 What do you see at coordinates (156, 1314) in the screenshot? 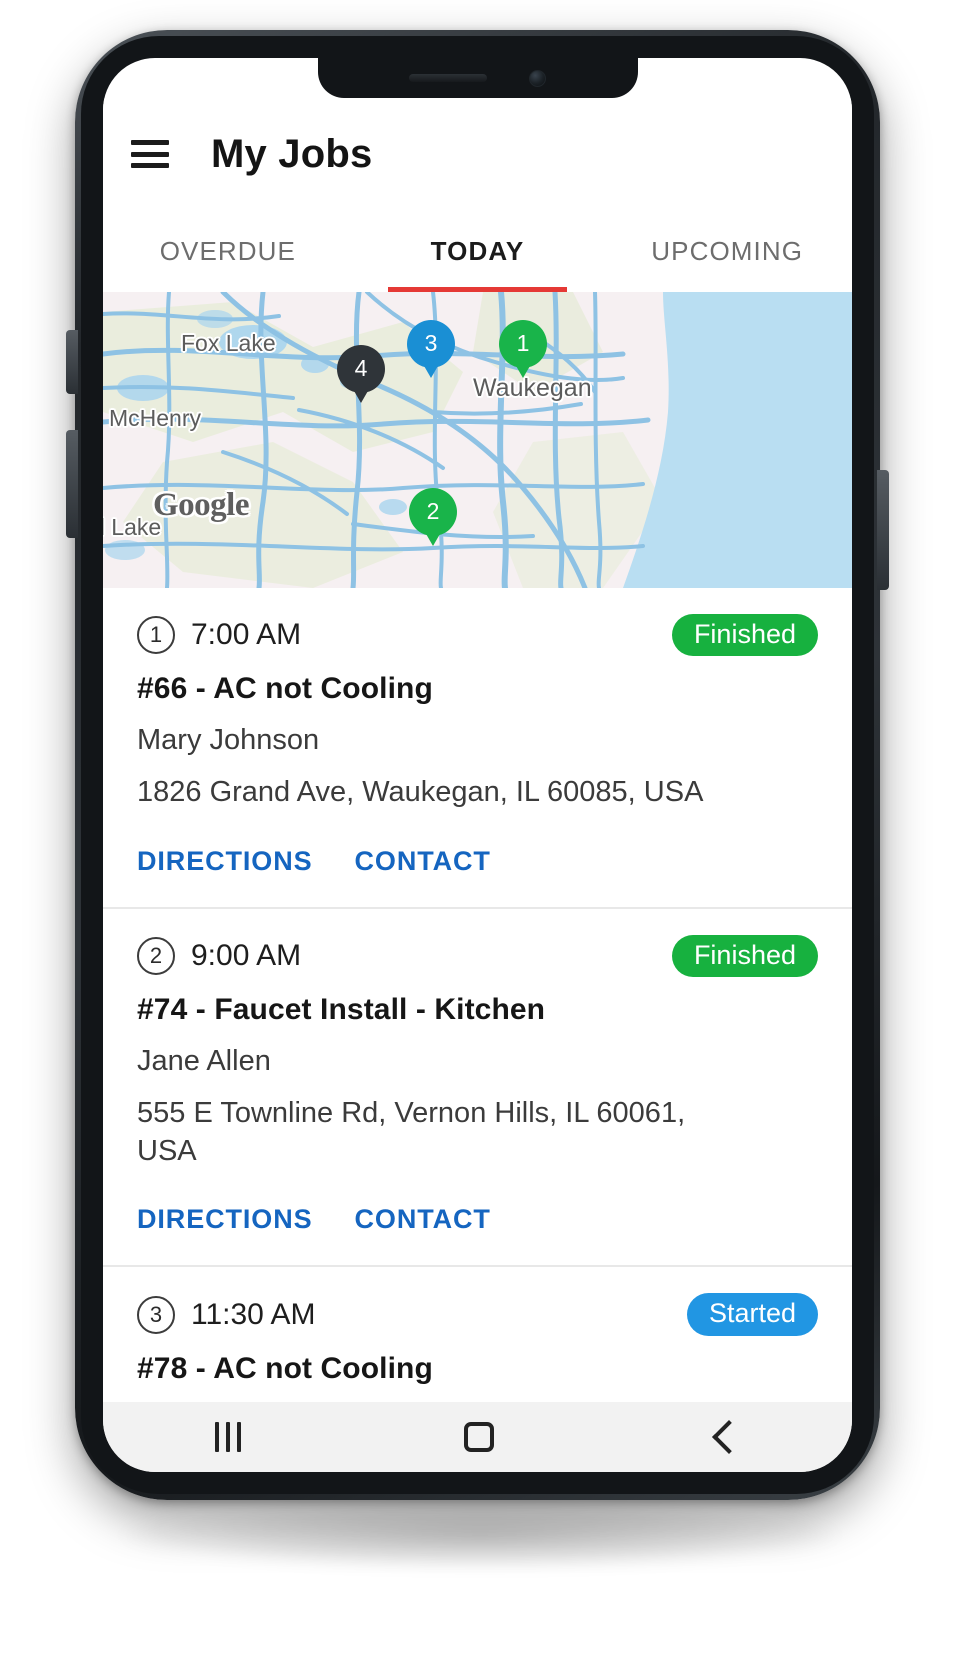
I see `job-3-sequence-number: 3` at bounding box center [156, 1314].